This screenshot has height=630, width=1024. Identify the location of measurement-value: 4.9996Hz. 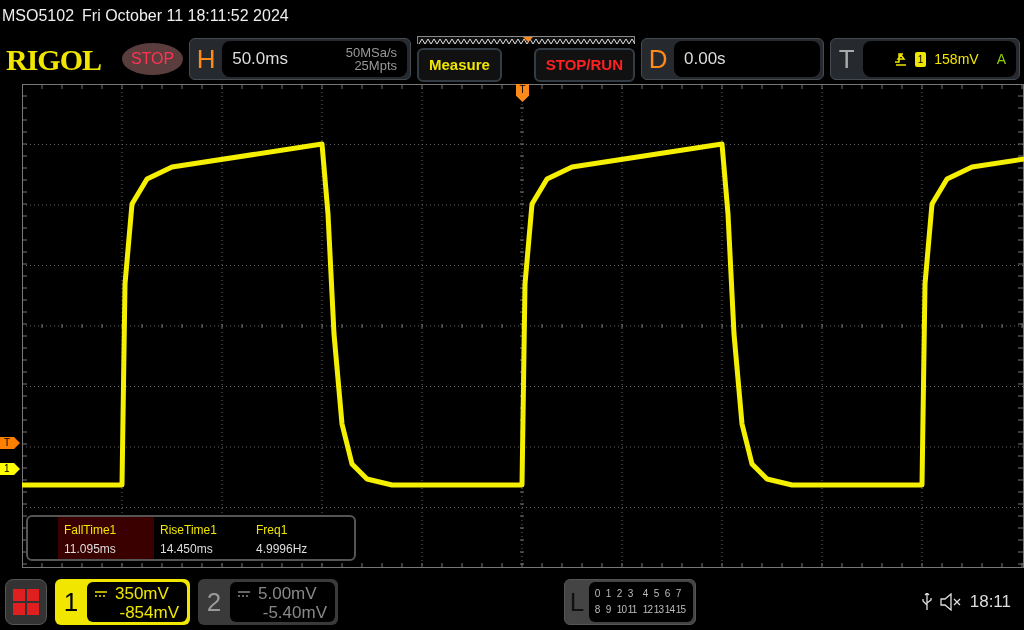
(282, 549).